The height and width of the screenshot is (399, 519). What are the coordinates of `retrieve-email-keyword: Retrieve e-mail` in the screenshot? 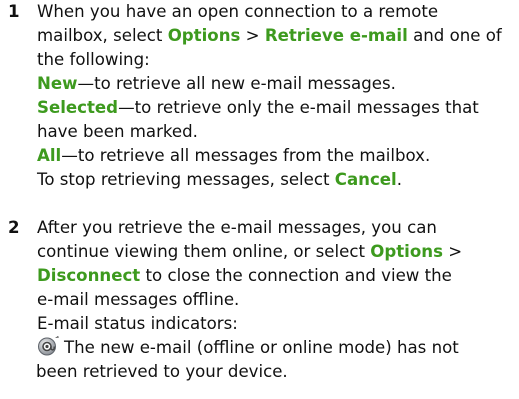 It's located at (336, 35).